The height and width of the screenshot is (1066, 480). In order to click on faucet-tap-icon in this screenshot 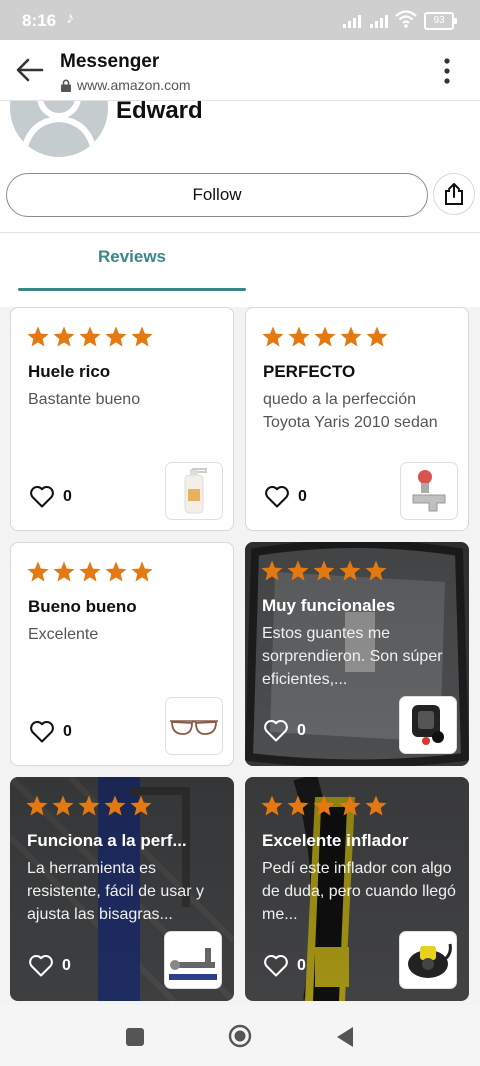, I will do `click(429, 491)`.